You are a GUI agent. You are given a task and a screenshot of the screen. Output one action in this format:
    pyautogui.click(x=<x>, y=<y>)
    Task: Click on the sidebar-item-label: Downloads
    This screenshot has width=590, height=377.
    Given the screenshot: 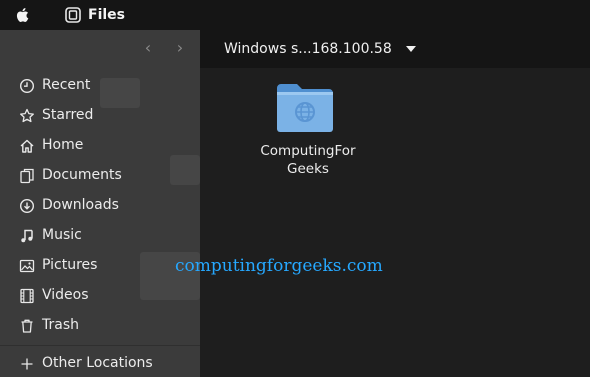 What is the action you would take?
    pyautogui.click(x=80, y=205)
    